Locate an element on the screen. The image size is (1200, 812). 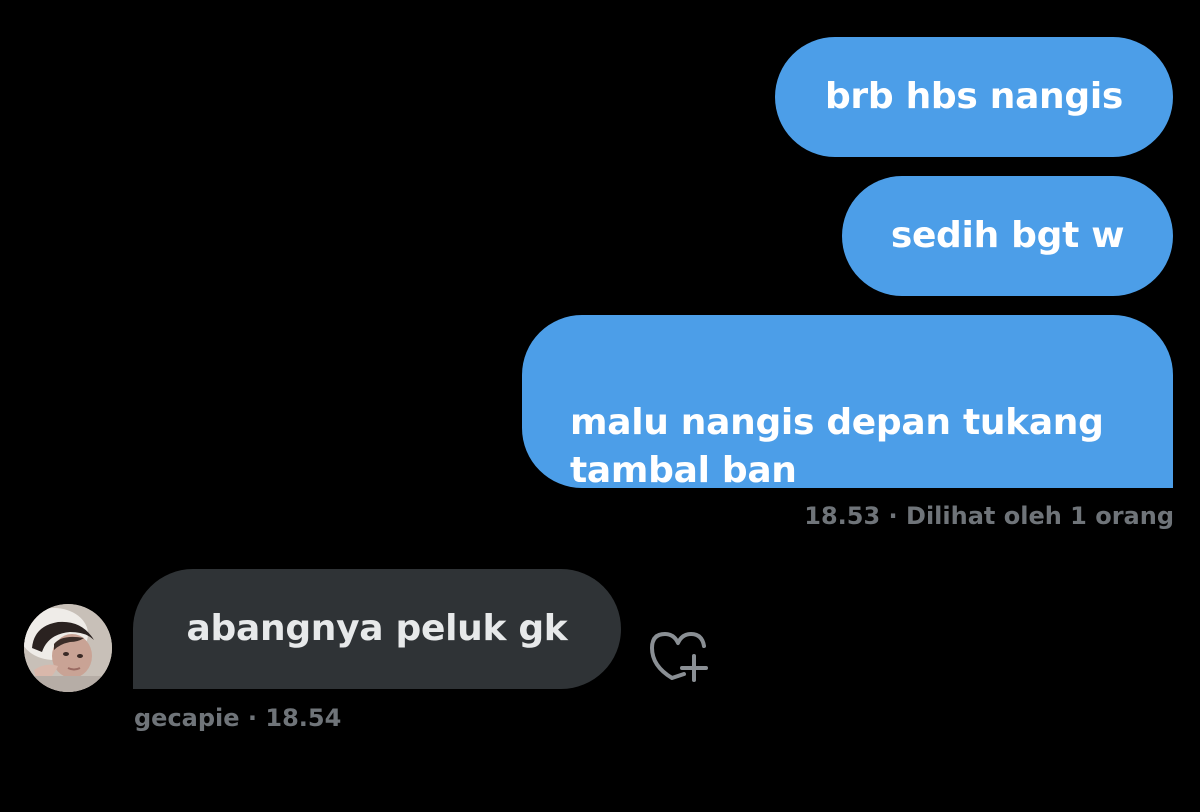
sent-time: 18.53 is located at coordinates (842, 516).